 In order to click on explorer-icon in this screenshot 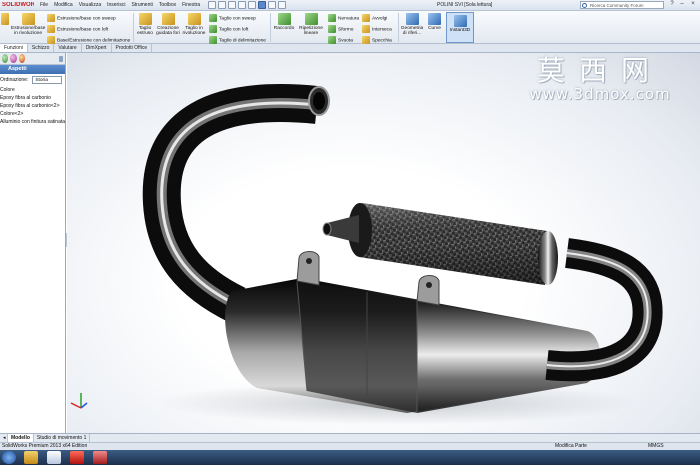, I will do `click(31, 457)`.